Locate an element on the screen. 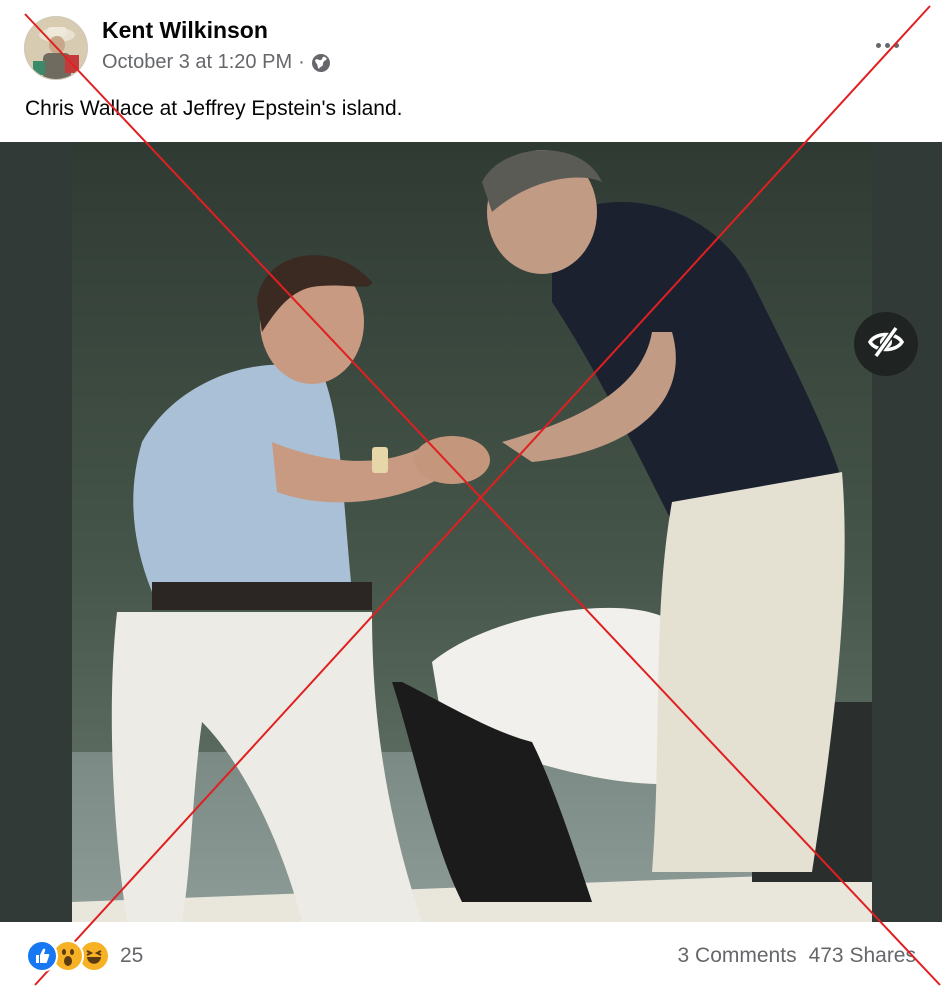  author-avatar is located at coordinates (56, 48).